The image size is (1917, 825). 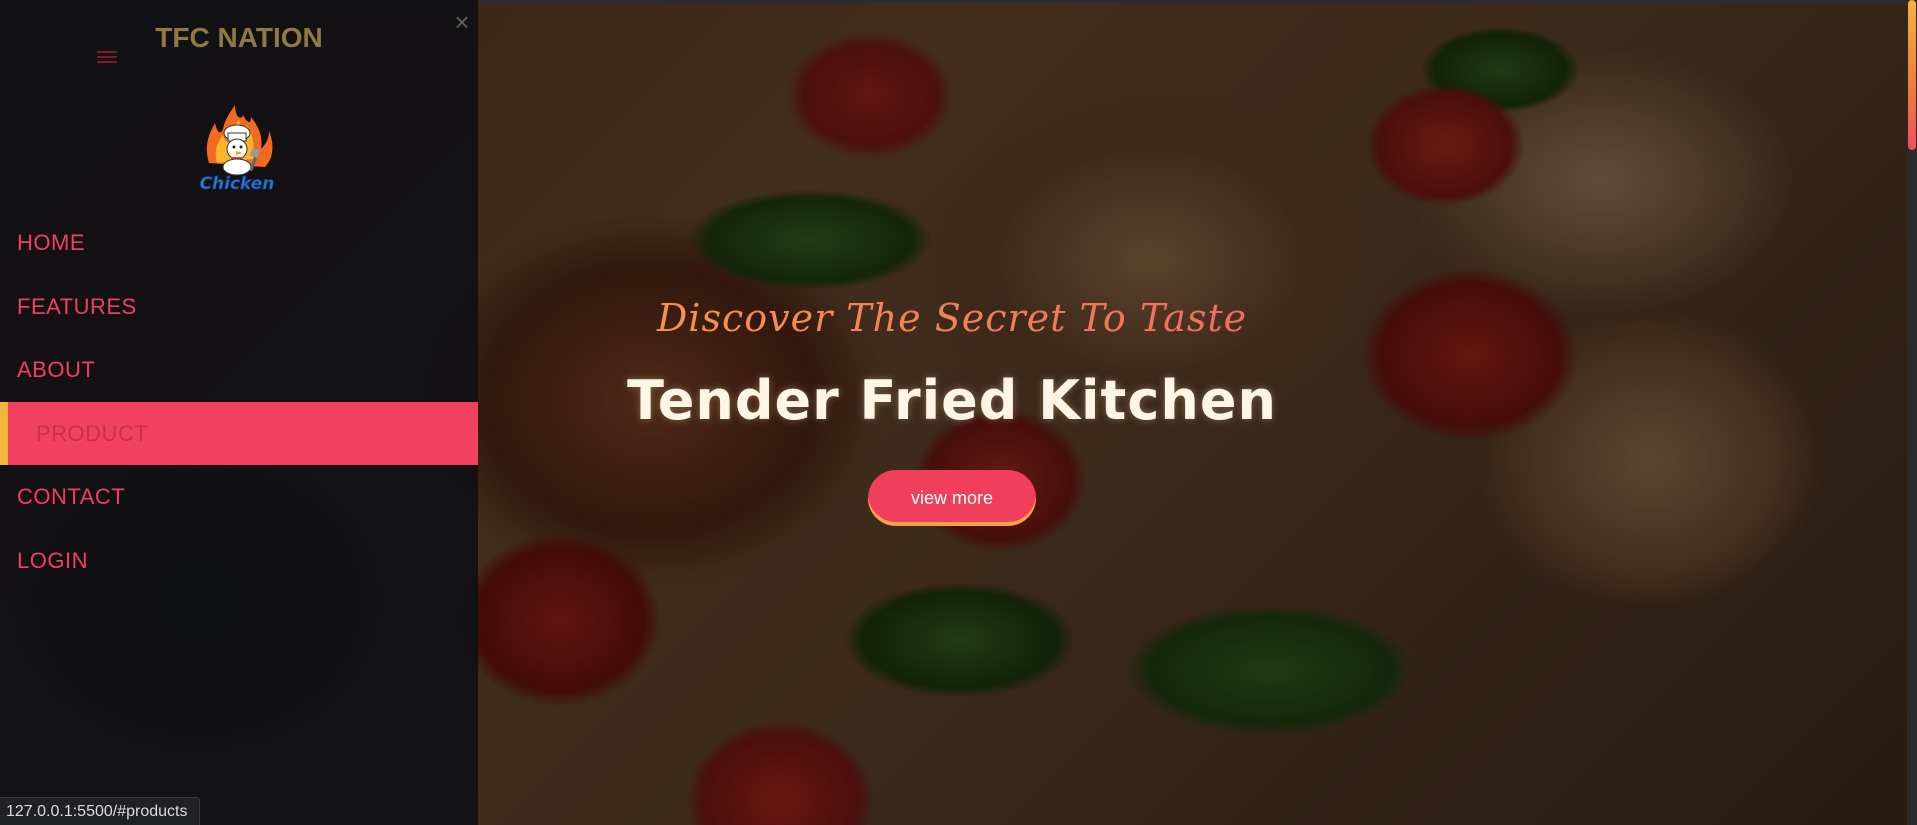 What do you see at coordinates (462, 22) in the screenshot?
I see `close-icon: ×` at bounding box center [462, 22].